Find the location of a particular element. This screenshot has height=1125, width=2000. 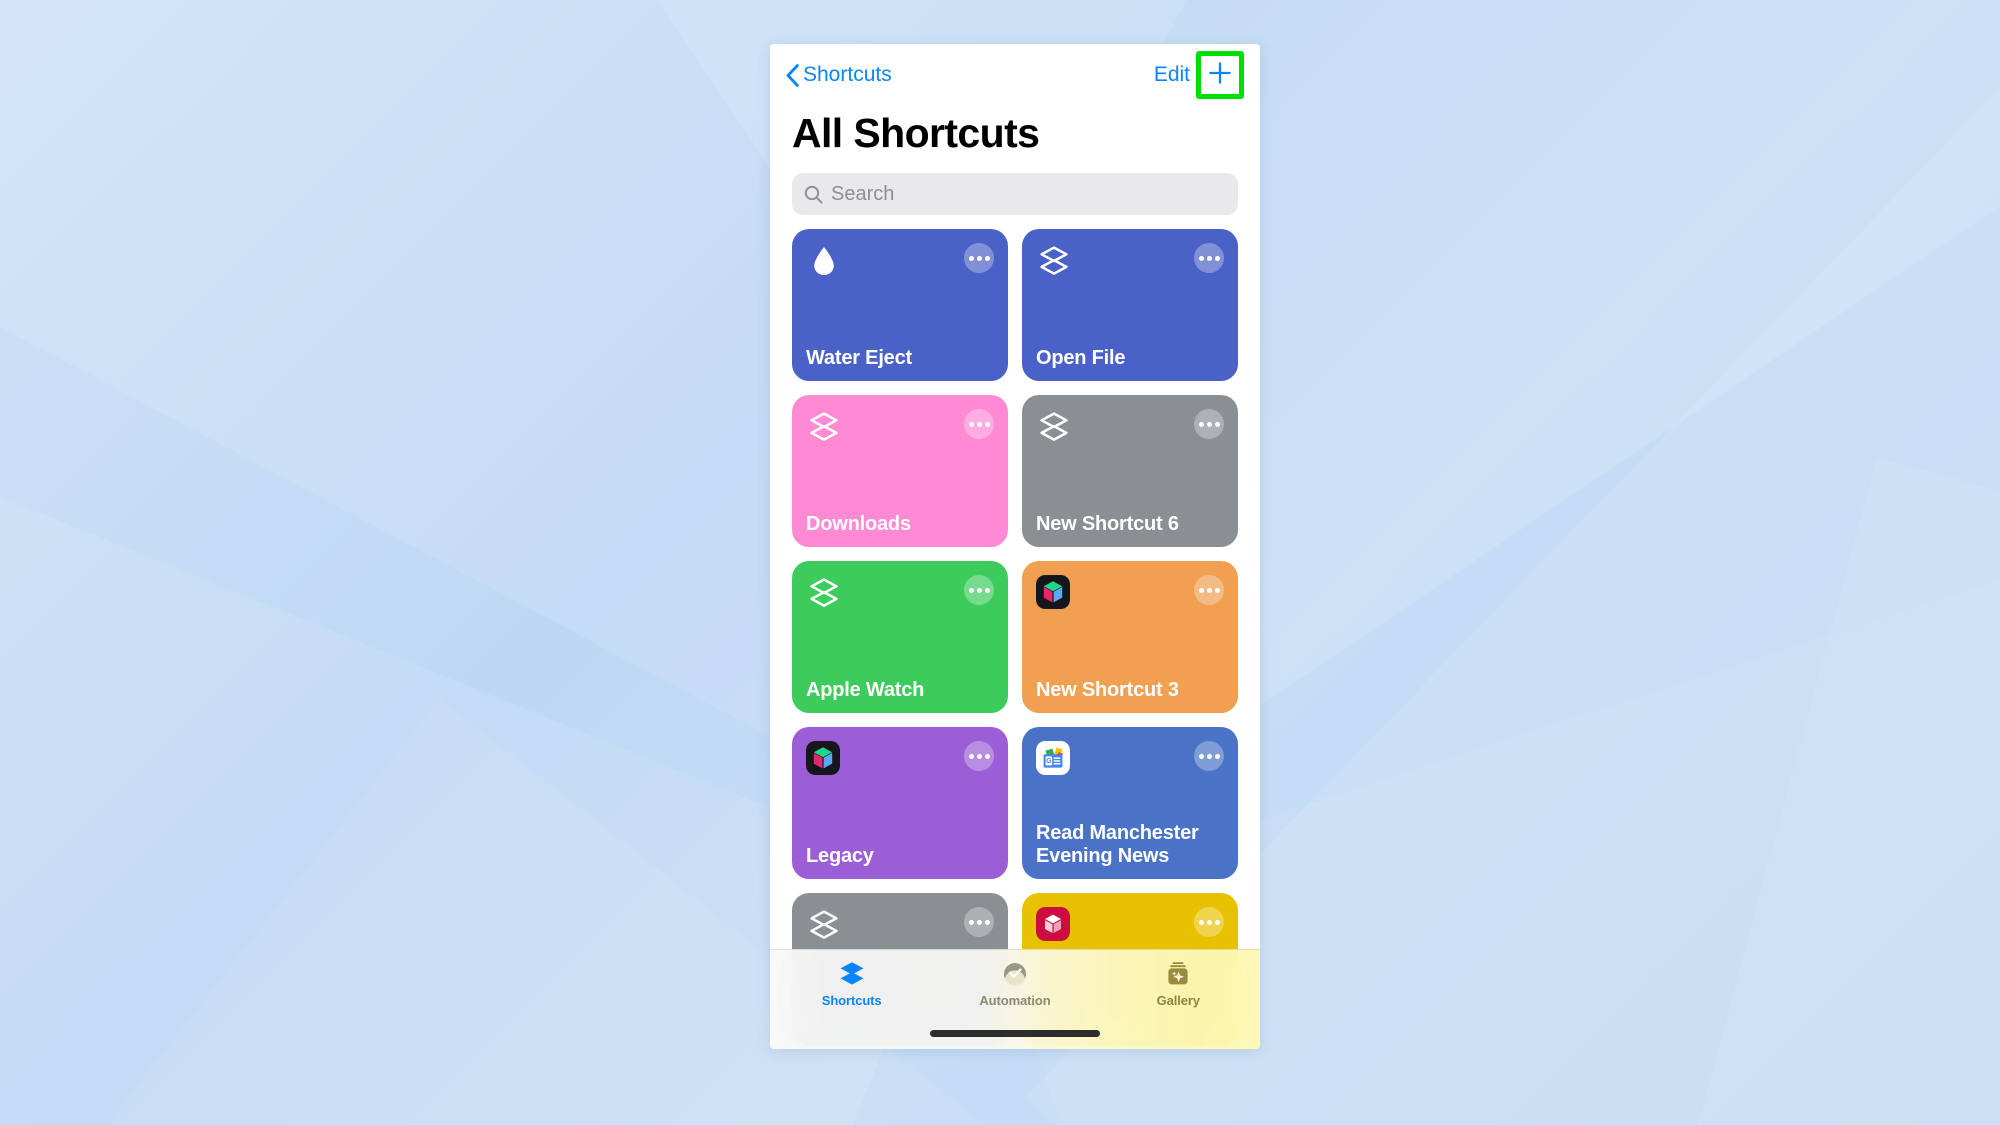

tab-bar: Shortcuts Automation Gallery is located at coordinates (1015, 999).